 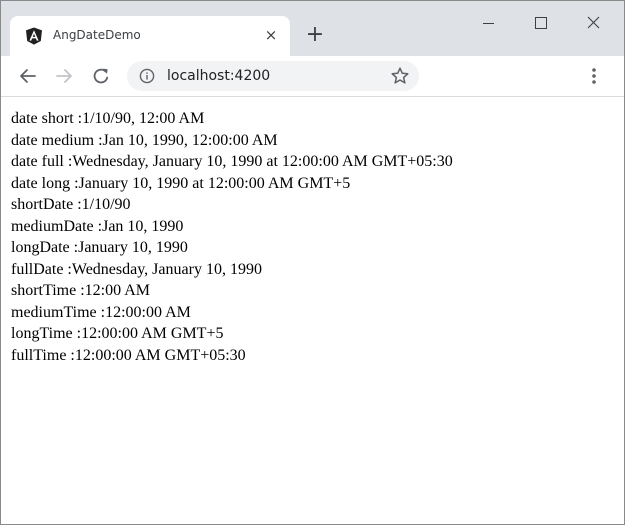 What do you see at coordinates (128, 355) in the screenshot?
I see `full-time-line: fullTime :12:00:00 AM GMT+05:30` at bounding box center [128, 355].